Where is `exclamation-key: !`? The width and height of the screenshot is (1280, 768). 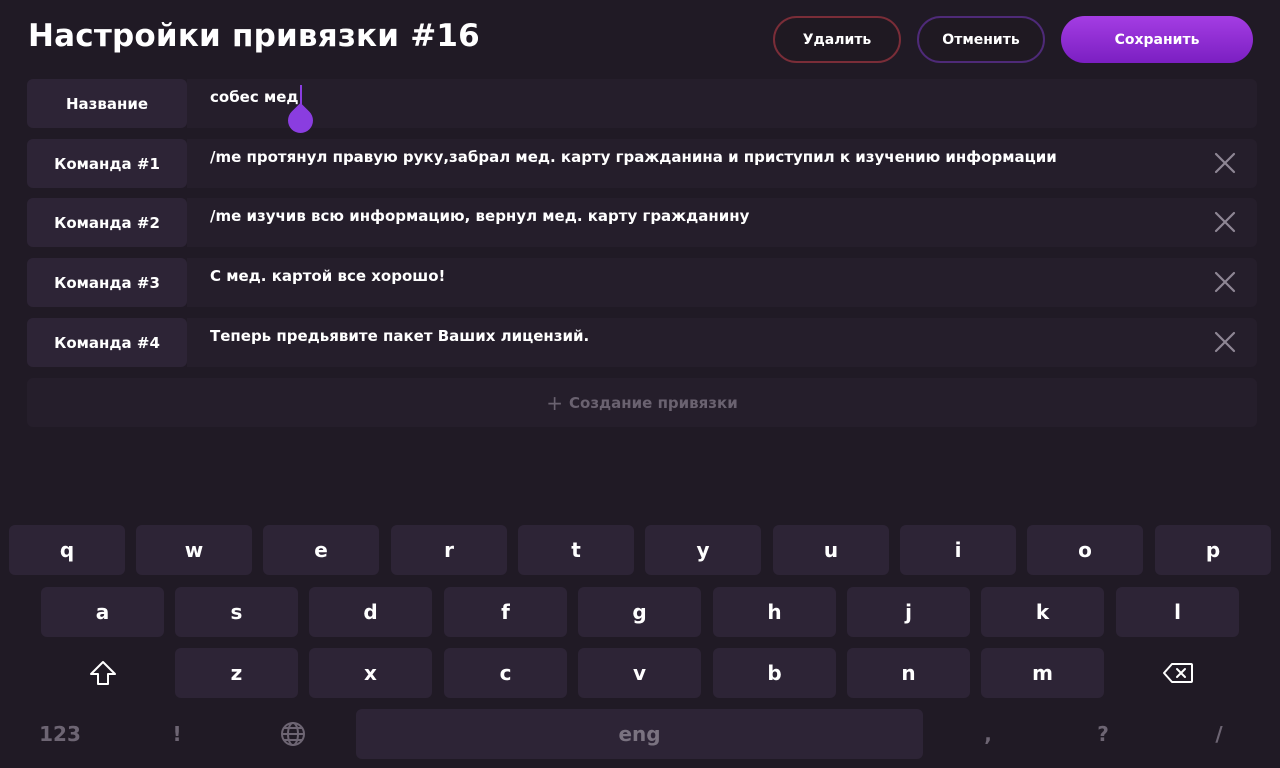
exclamation-key: ! is located at coordinates (177, 734).